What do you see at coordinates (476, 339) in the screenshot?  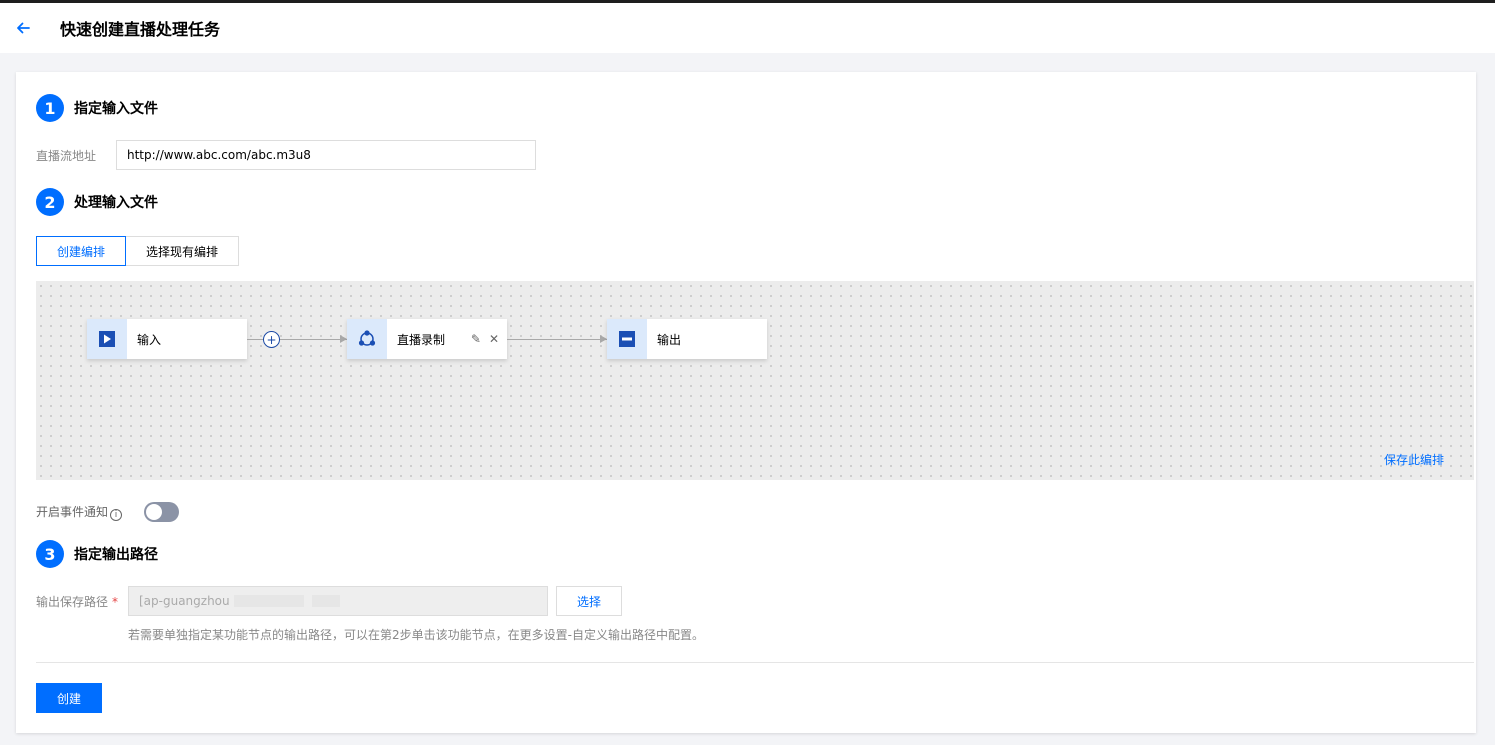 I see `edit-icon: ✎` at bounding box center [476, 339].